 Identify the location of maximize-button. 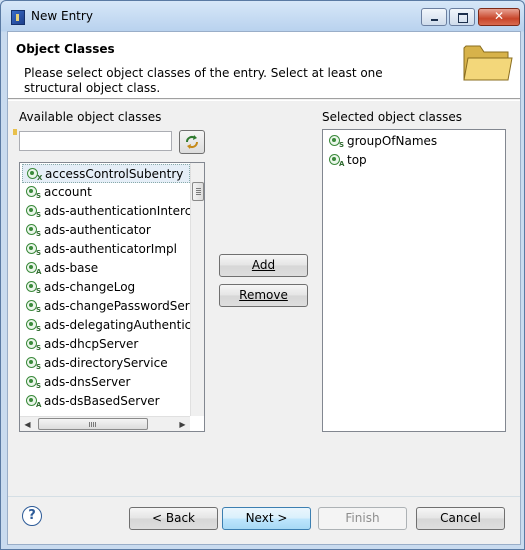
(462, 17).